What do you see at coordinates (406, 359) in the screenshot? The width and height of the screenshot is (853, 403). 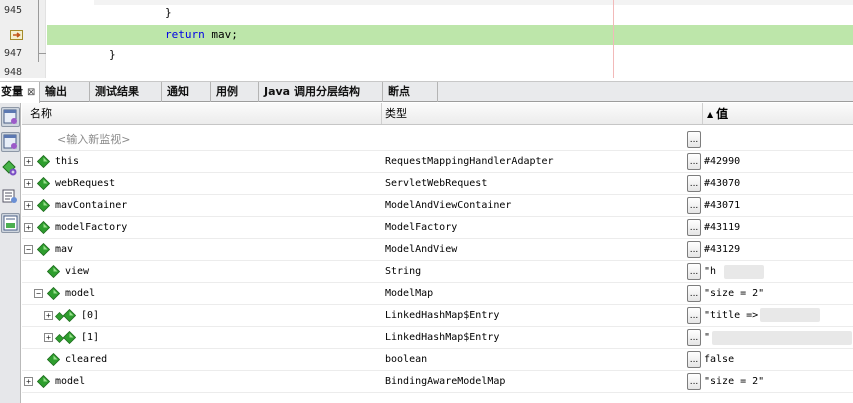 I see `variable-type: boolean` at bounding box center [406, 359].